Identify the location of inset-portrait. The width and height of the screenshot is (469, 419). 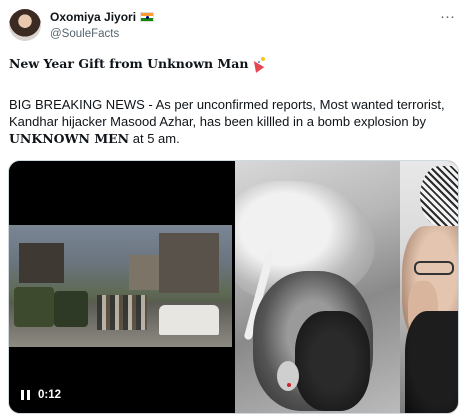
(429, 287).